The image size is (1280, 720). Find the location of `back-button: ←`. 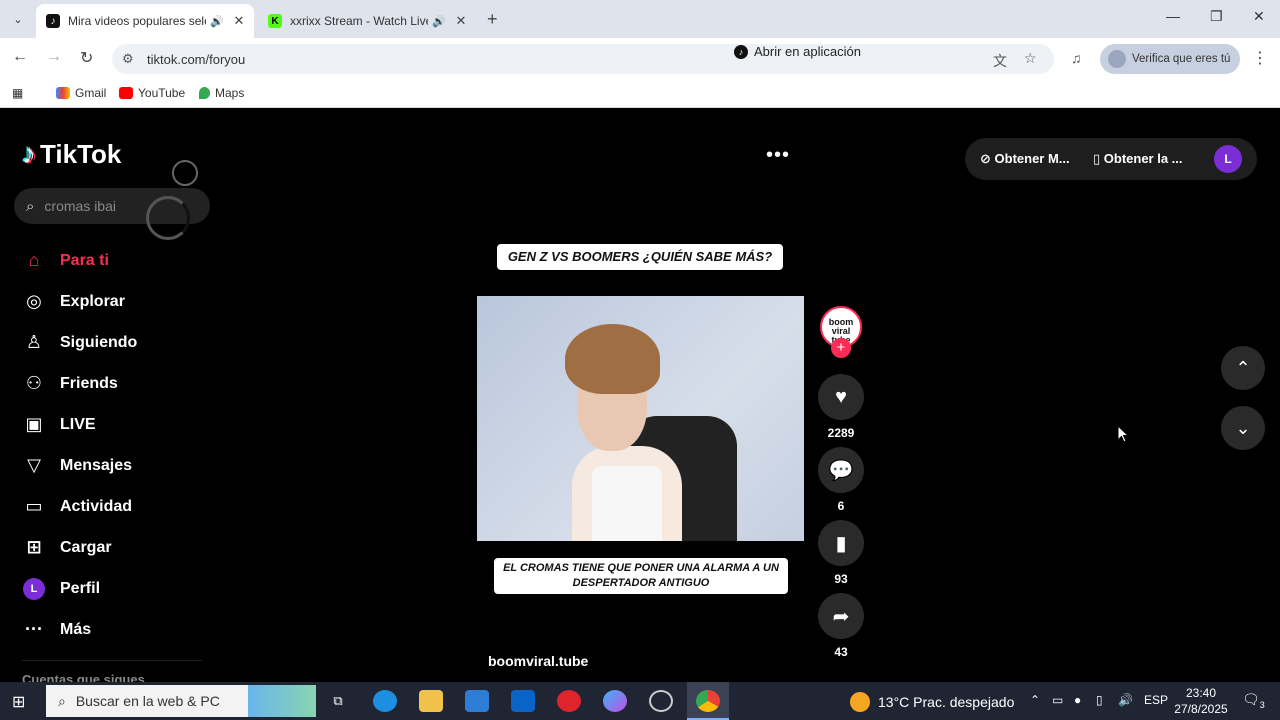

back-button: ← is located at coordinates (20, 57).